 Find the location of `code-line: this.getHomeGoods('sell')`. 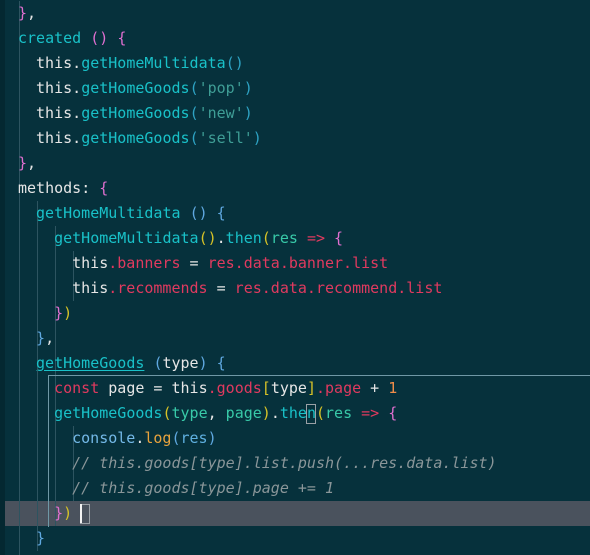

code-line: this.getHomeGoods('sell') is located at coordinates (295, 138).